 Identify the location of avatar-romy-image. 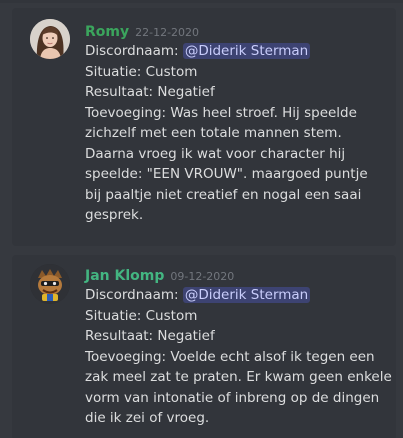
(50, 39).